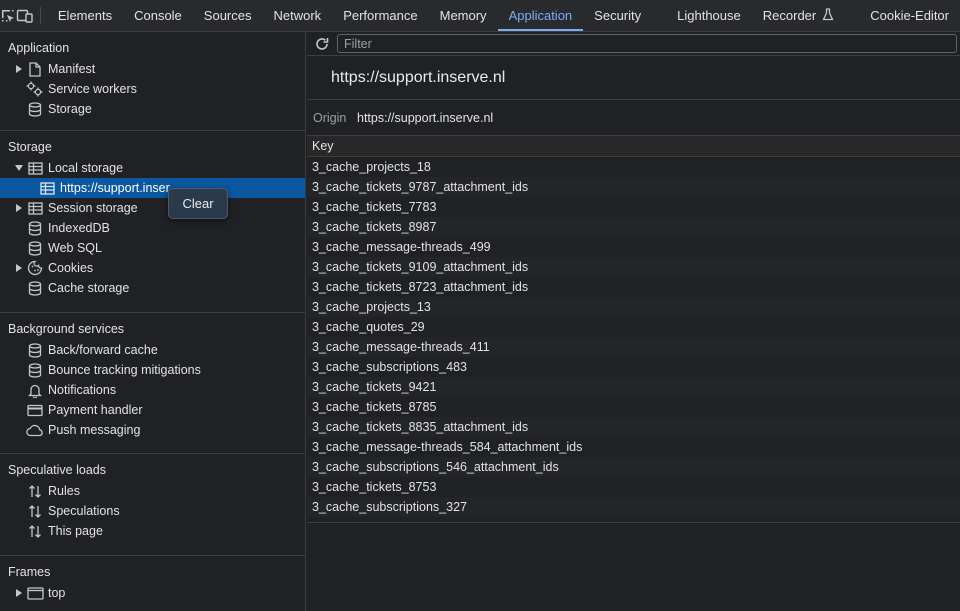  Describe the element at coordinates (633, 367) in the screenshot. I see `table-row: 3_cache_subscriptions_483` at that location.